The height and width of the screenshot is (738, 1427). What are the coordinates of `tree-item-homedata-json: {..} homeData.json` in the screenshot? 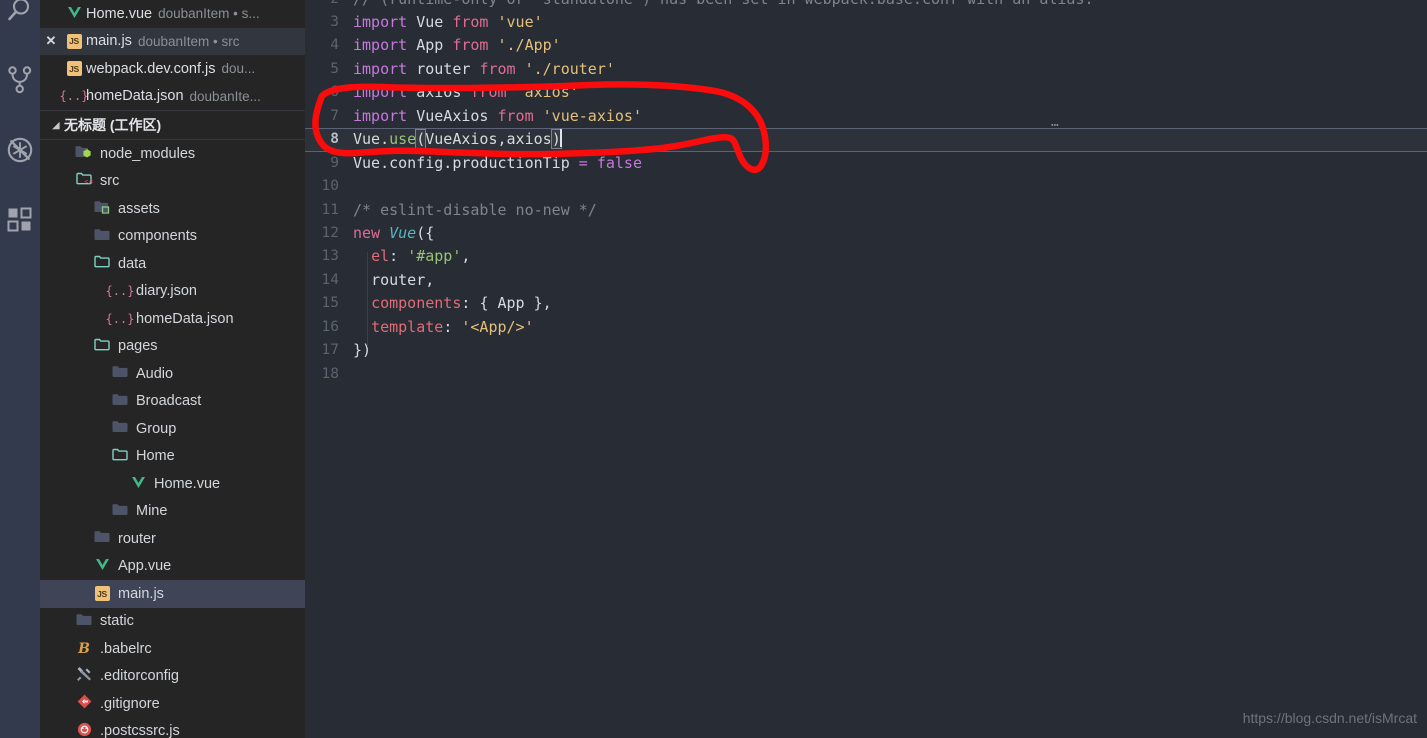 It's located at (172, 319).